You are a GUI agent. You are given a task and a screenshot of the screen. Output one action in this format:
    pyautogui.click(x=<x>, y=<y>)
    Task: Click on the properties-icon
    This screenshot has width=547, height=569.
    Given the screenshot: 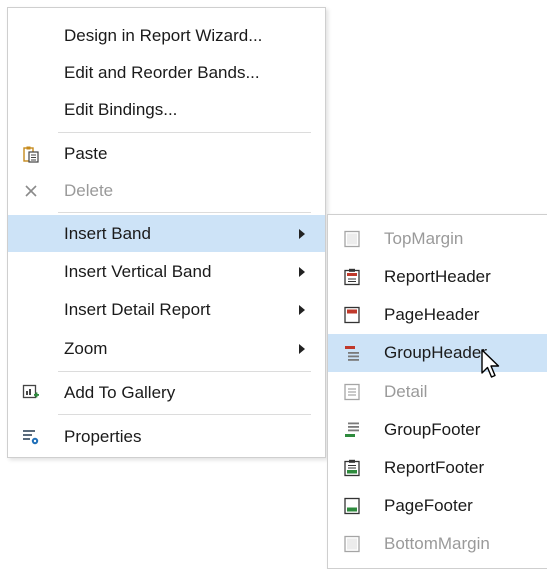 What is the action you would take?
    pyautogui.click(x=31, y=437)
    